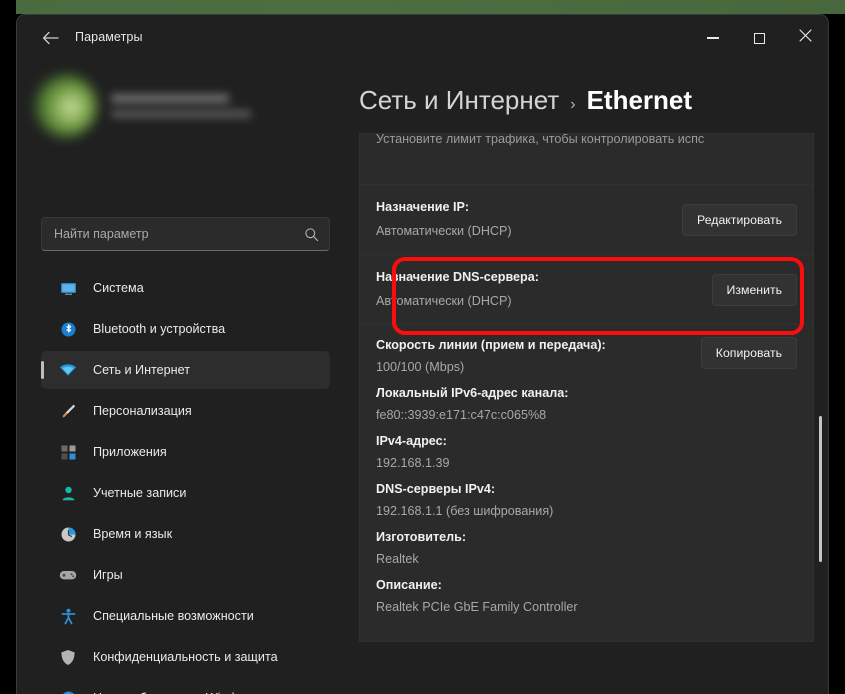 Image resolution: width=845 pixels, height=694 pixels. Describe the element at coordinates (444, 219) in the screenshot. I see `ip-assignment-text: Назначение IP: Автоматически (DHCP)` at that location.